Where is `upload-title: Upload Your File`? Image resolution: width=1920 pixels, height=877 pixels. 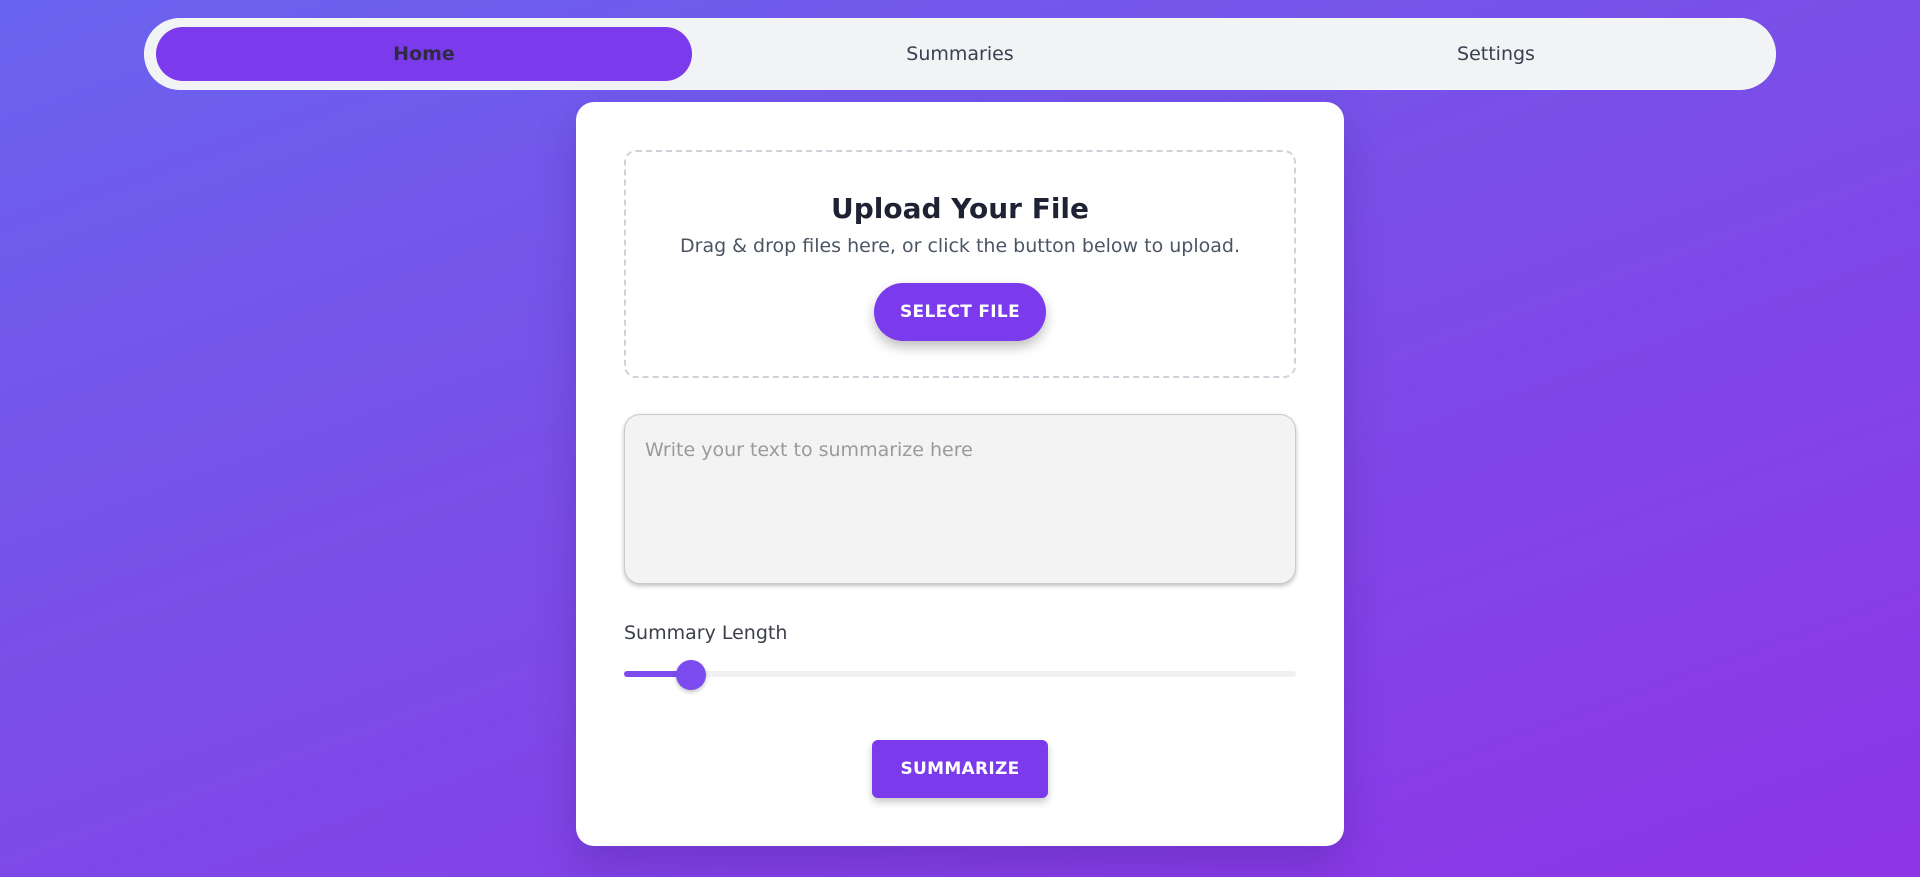 upload-title: Upload Your File is located at coordinates (960, 208).